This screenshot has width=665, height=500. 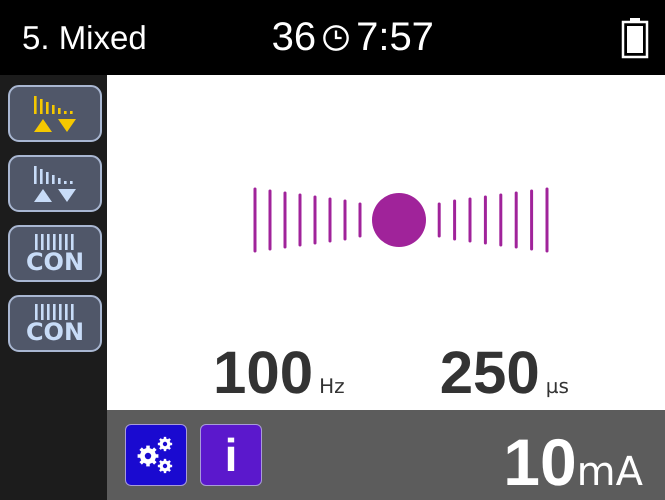 What do you see at coordinates (336, 38) in the screenshot?
I see `clock-icon` at bounding box center [336, 38].